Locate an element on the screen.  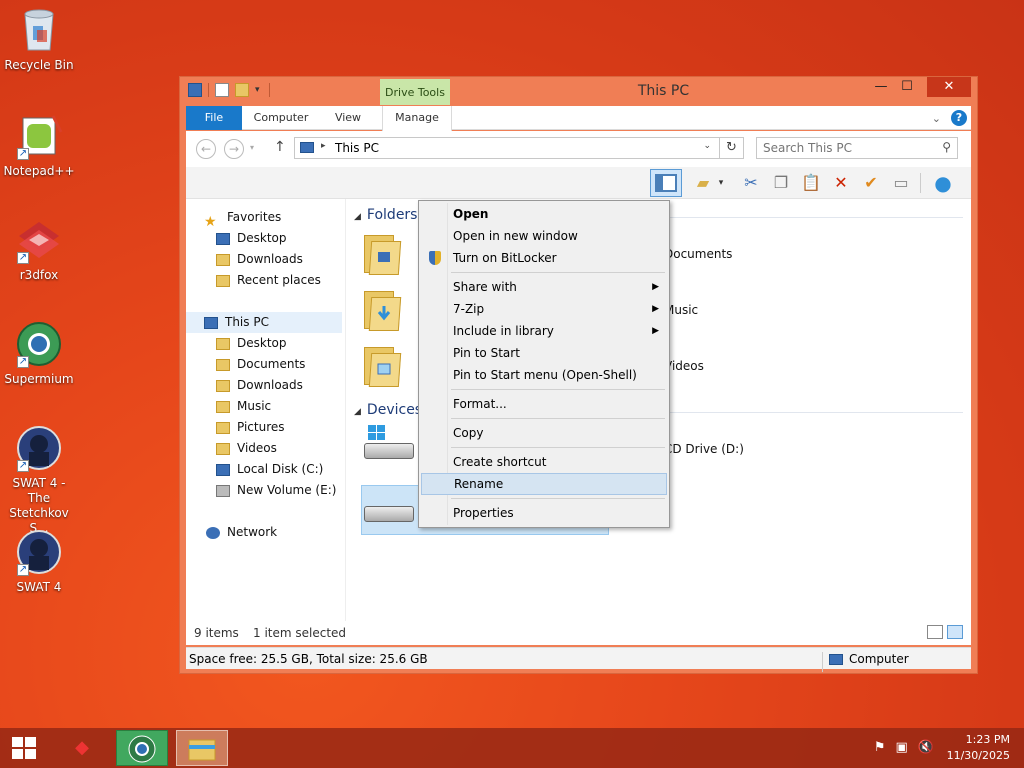
up-button: ↑ is located at coordinates (280, 147).